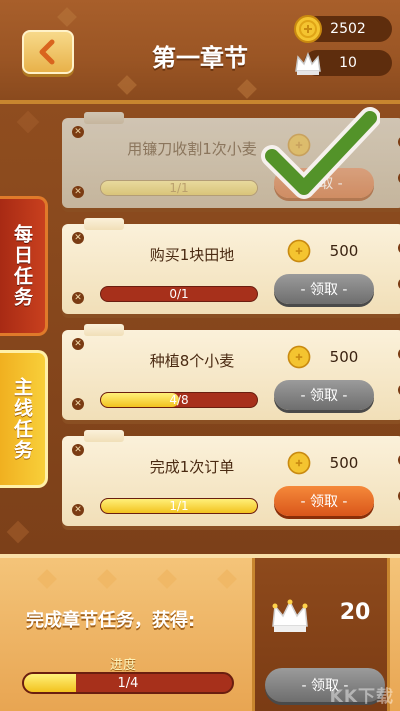 The image size is (400, 711). Describe the element at coordinates (231, 372) in the screenshot. I see `quest-card: ✕ ✕ 种植8个小麦 500 4/8 - 领取 -` at that location.